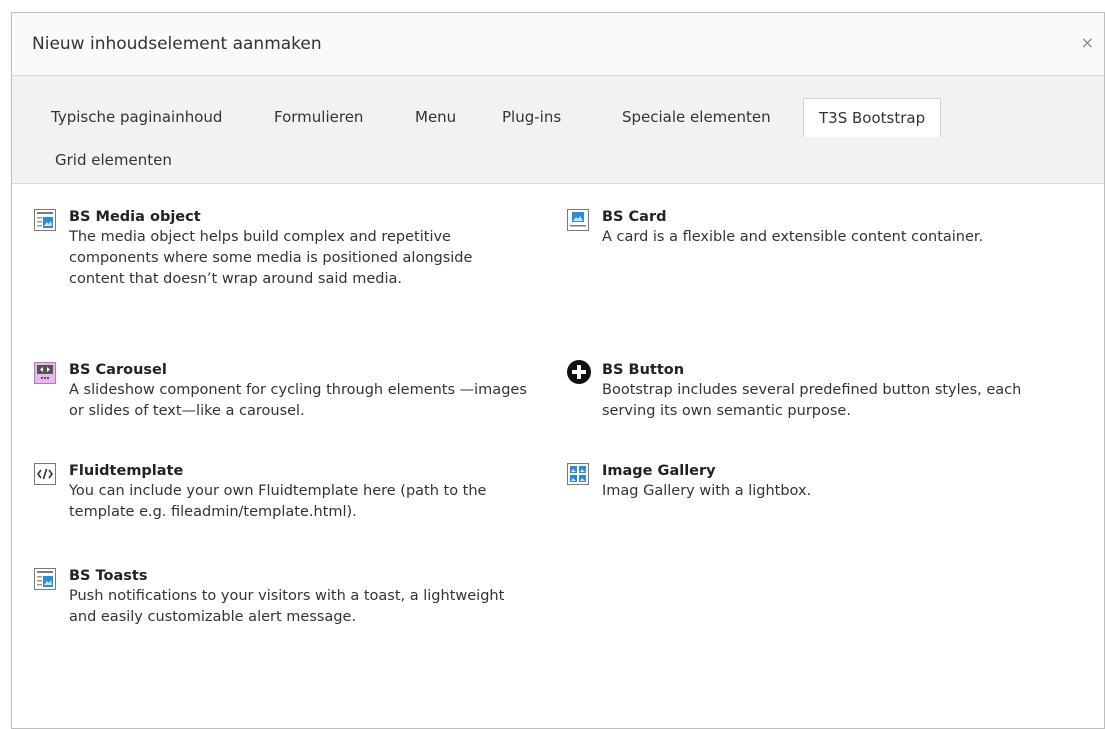 The image size is (1105, 729). I want to click on item-title: BS Toasts, so click(108, 576).